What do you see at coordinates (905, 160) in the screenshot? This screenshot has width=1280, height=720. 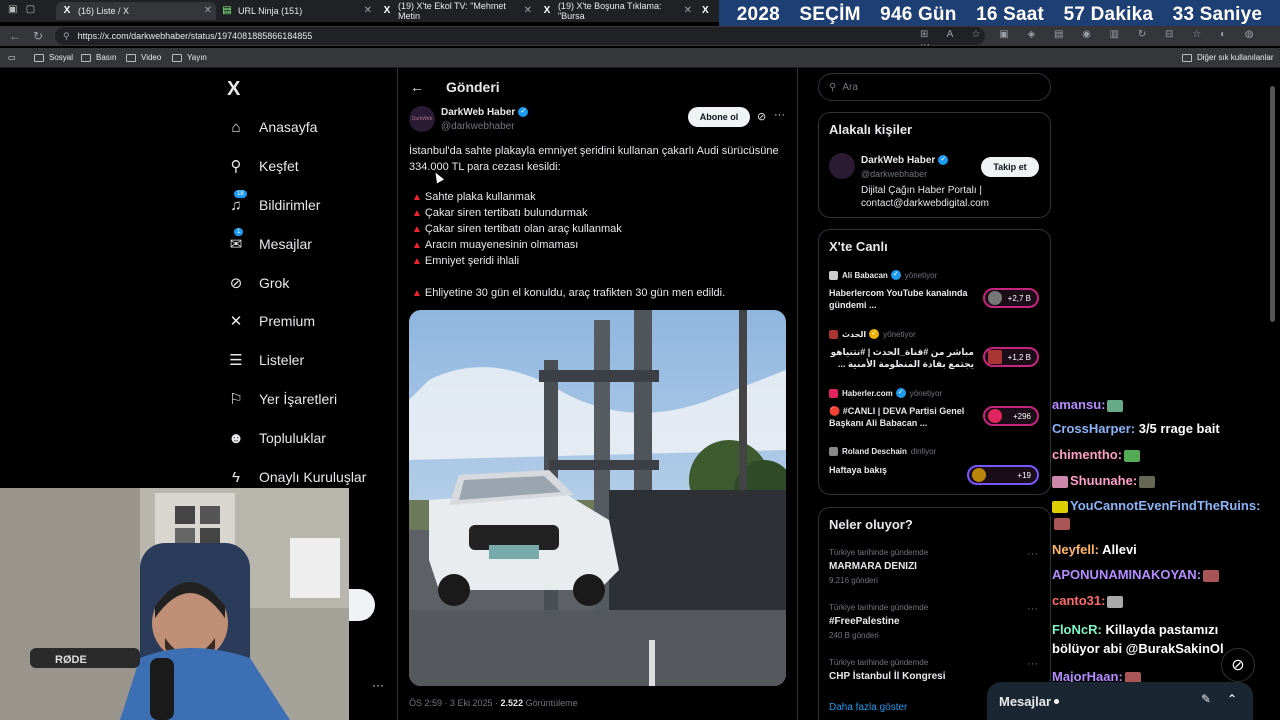 I see `related-name: DarkWeb Haber ✓` at bounding box center [905, 160].